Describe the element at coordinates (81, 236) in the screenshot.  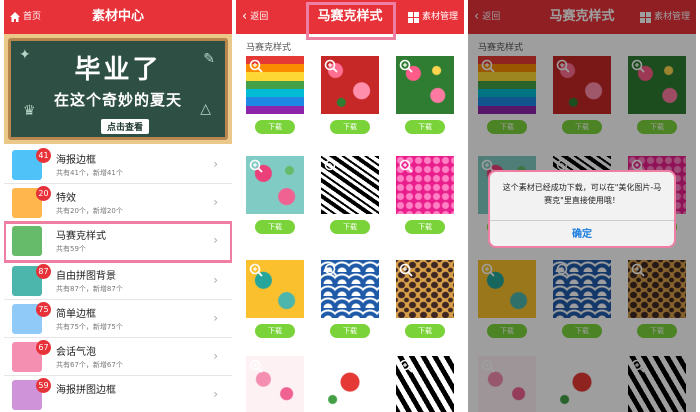
I see `category-name: 马赛克样式` at that location.